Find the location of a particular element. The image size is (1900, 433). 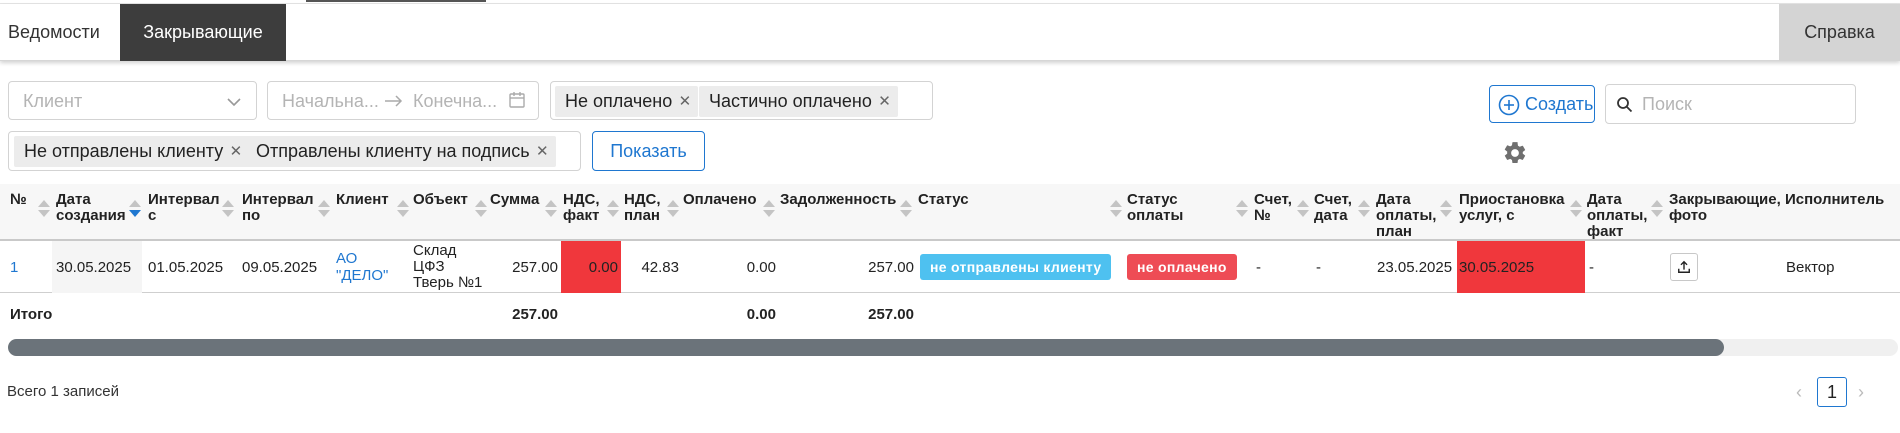

cell-invoice-date: - is located at coordinates (1318, 267).